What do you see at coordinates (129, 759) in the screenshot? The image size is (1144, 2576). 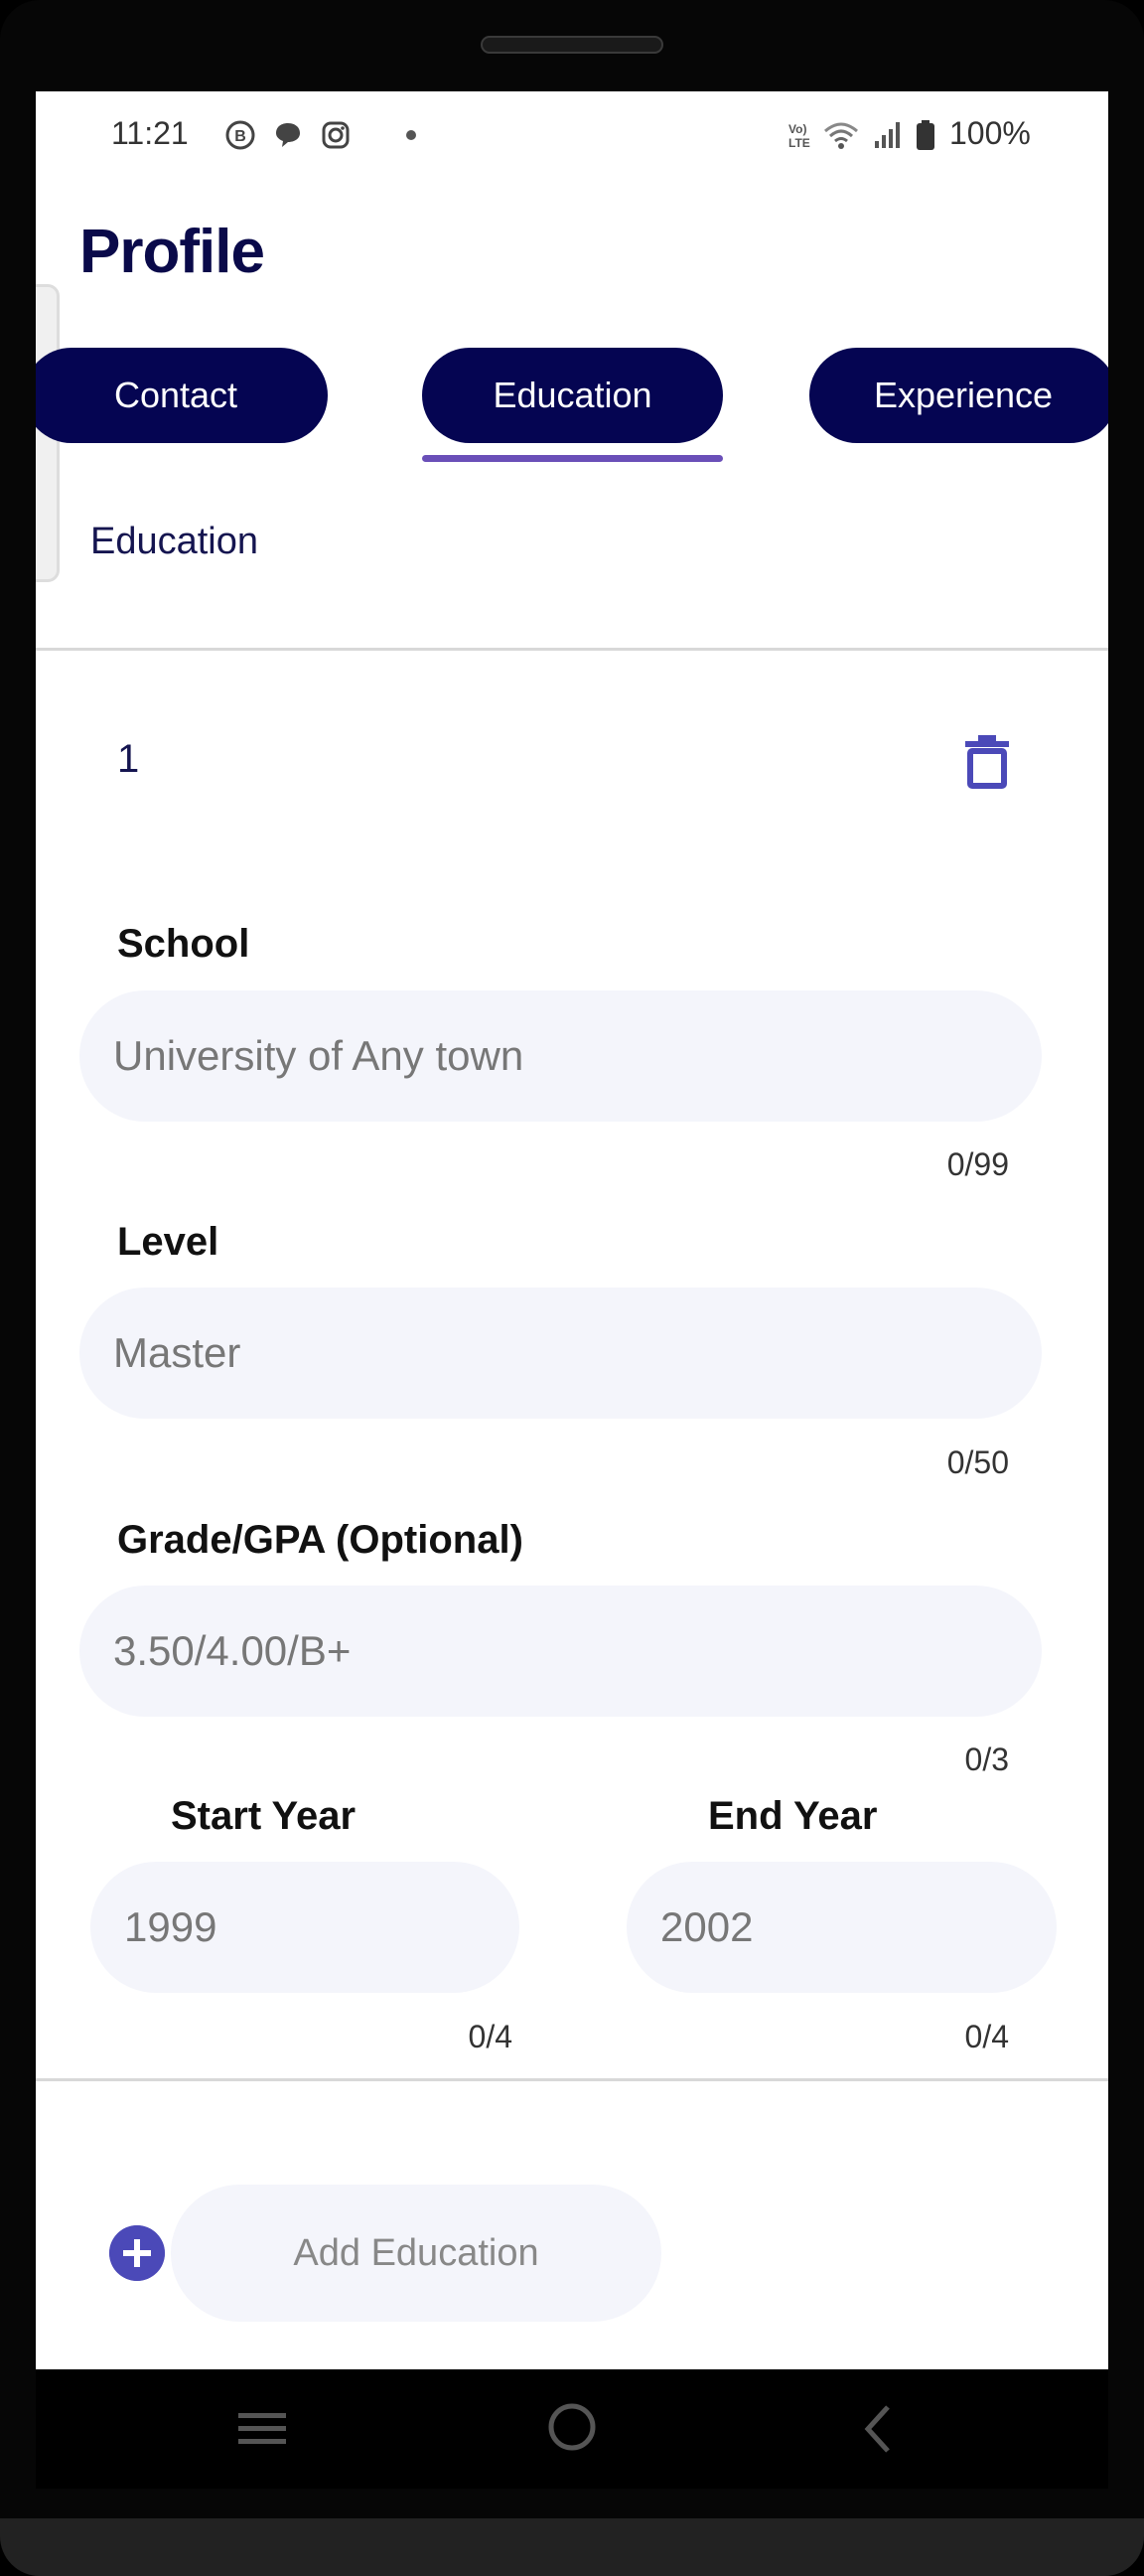 I see `entry-number: 1` at bounding box center [129, 759].